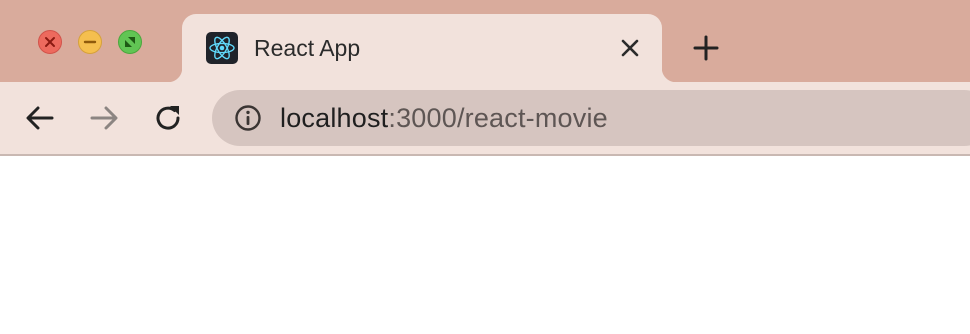 The image size is (970, 334). I want to click on url-host: localhost, so click(334, 118).